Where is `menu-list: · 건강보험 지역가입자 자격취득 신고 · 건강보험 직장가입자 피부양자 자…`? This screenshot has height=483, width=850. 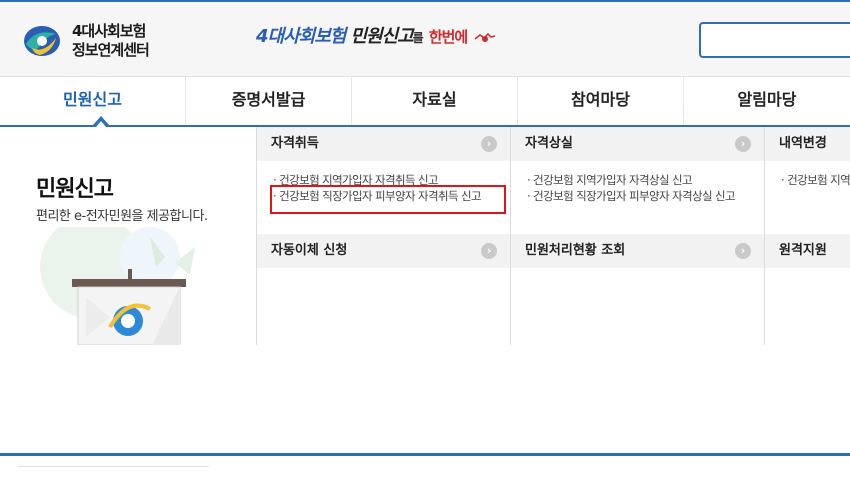 menu-list: · 건강보험 지역가입자 자격취득 신고 · 건강보험 직장가입자 피부양자 자… is located at coordinates (384, 188).